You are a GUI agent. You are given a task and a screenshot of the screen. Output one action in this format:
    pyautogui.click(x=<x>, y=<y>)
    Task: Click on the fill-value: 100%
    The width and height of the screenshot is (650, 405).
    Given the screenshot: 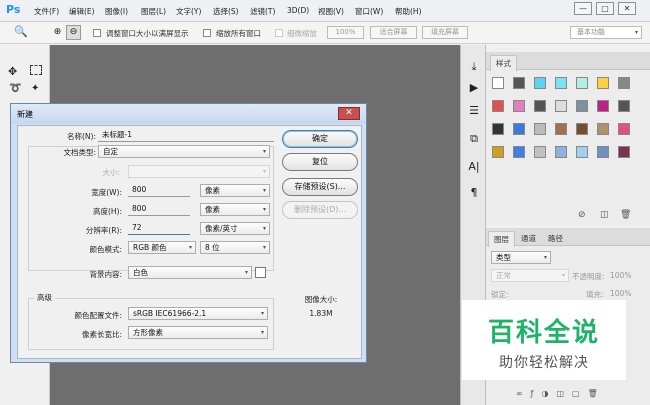 What is the action you would take?
    pyautogui.click(x=620, y=293)
    